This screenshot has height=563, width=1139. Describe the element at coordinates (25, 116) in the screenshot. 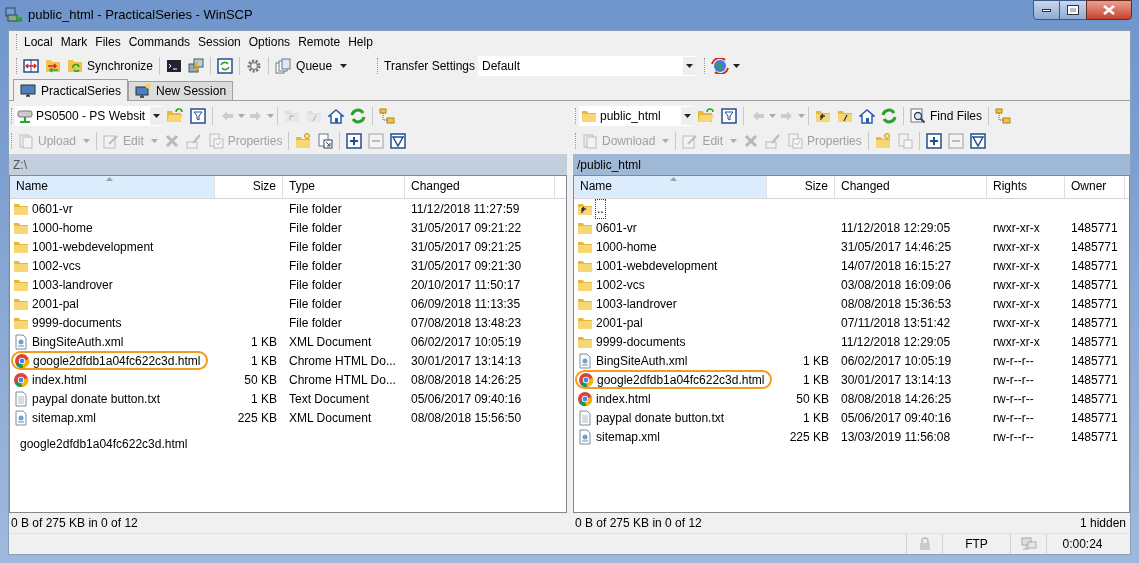

I see `server-icon` at that location.